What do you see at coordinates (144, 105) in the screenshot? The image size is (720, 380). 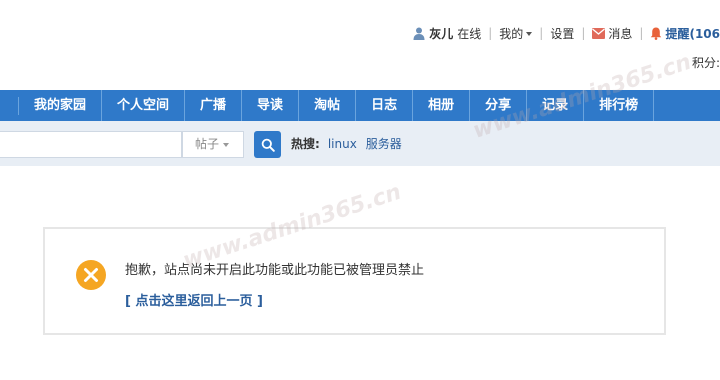 I see `nav-item-space: 个人空间` at bounding box center [144, 105].